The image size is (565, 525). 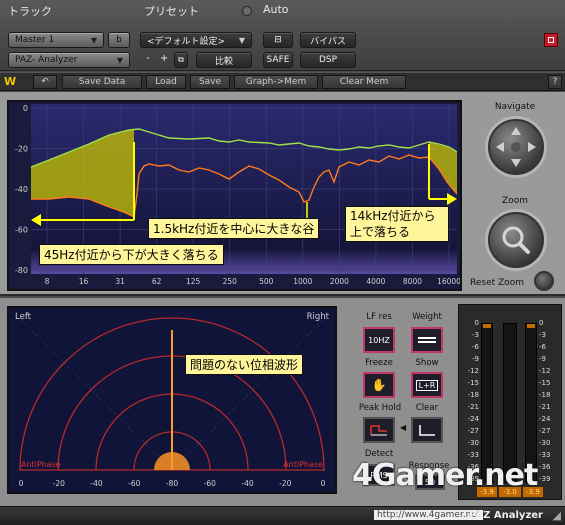 I want to click on bypass-button: バイパス, so click(x=328, y=40).